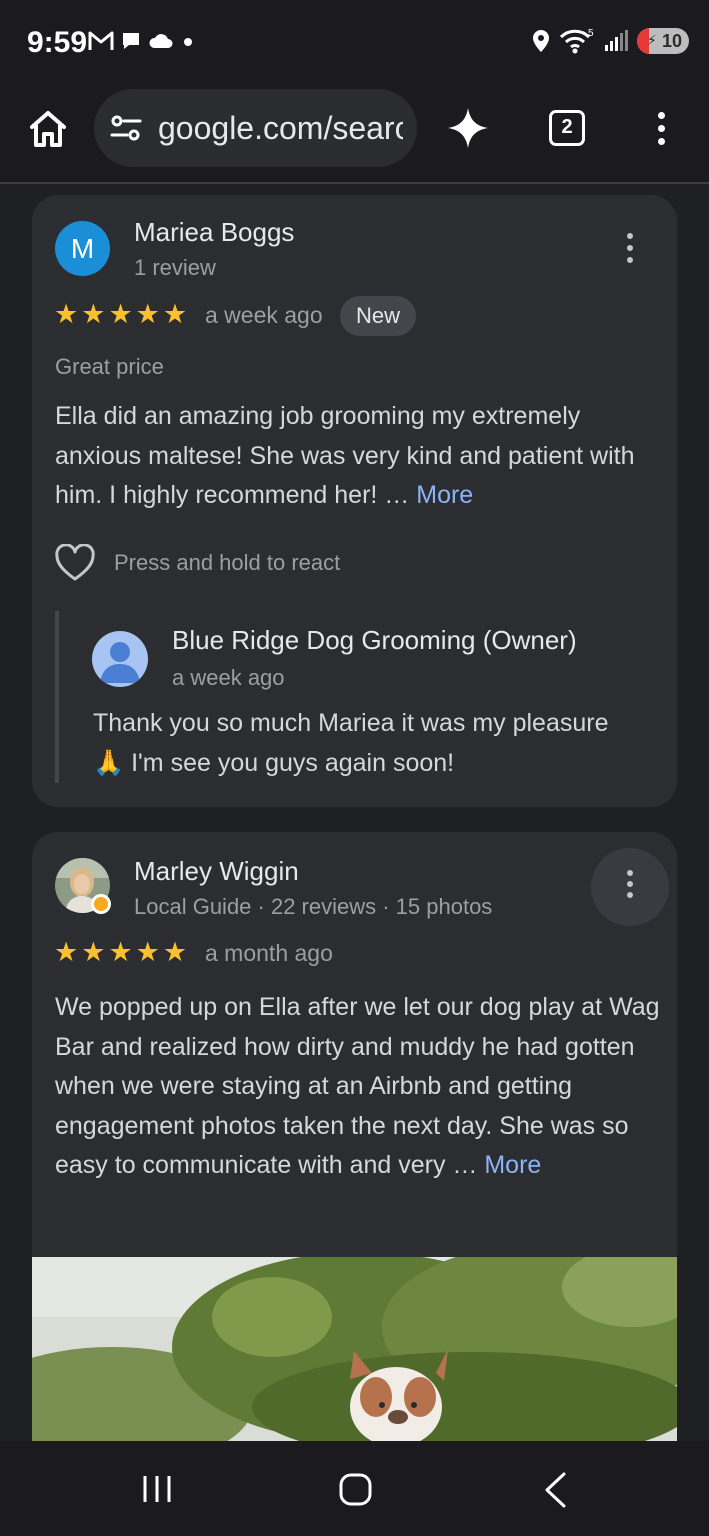 The height and width of the screenshot is (1536, 709). I want to click on tab-switcher-button: 2, so click(567, 128).